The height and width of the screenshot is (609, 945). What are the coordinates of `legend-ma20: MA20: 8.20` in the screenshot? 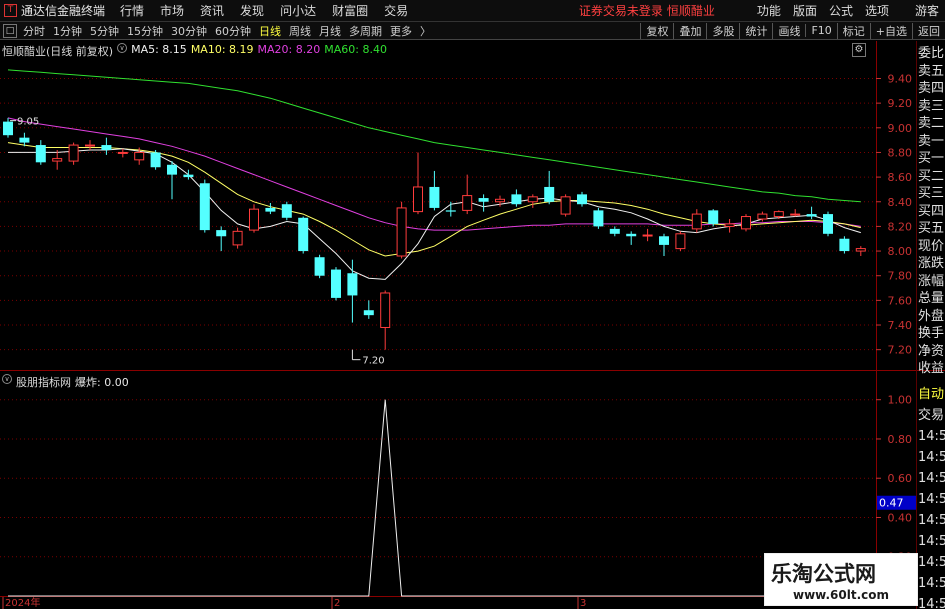 It's located at (289, 49).